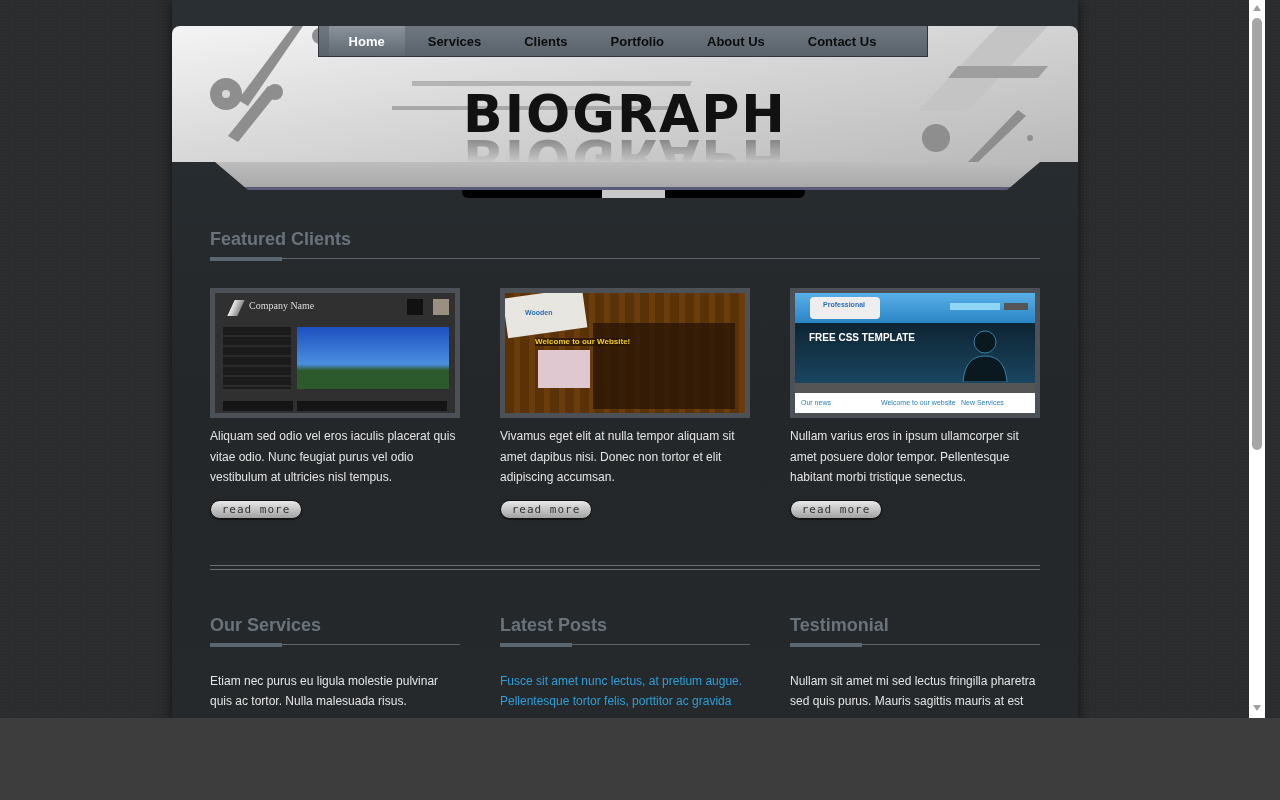  Describe the element at coordinates (546, 41) in the screenshot. I see `nav-link: Clients` at that location.